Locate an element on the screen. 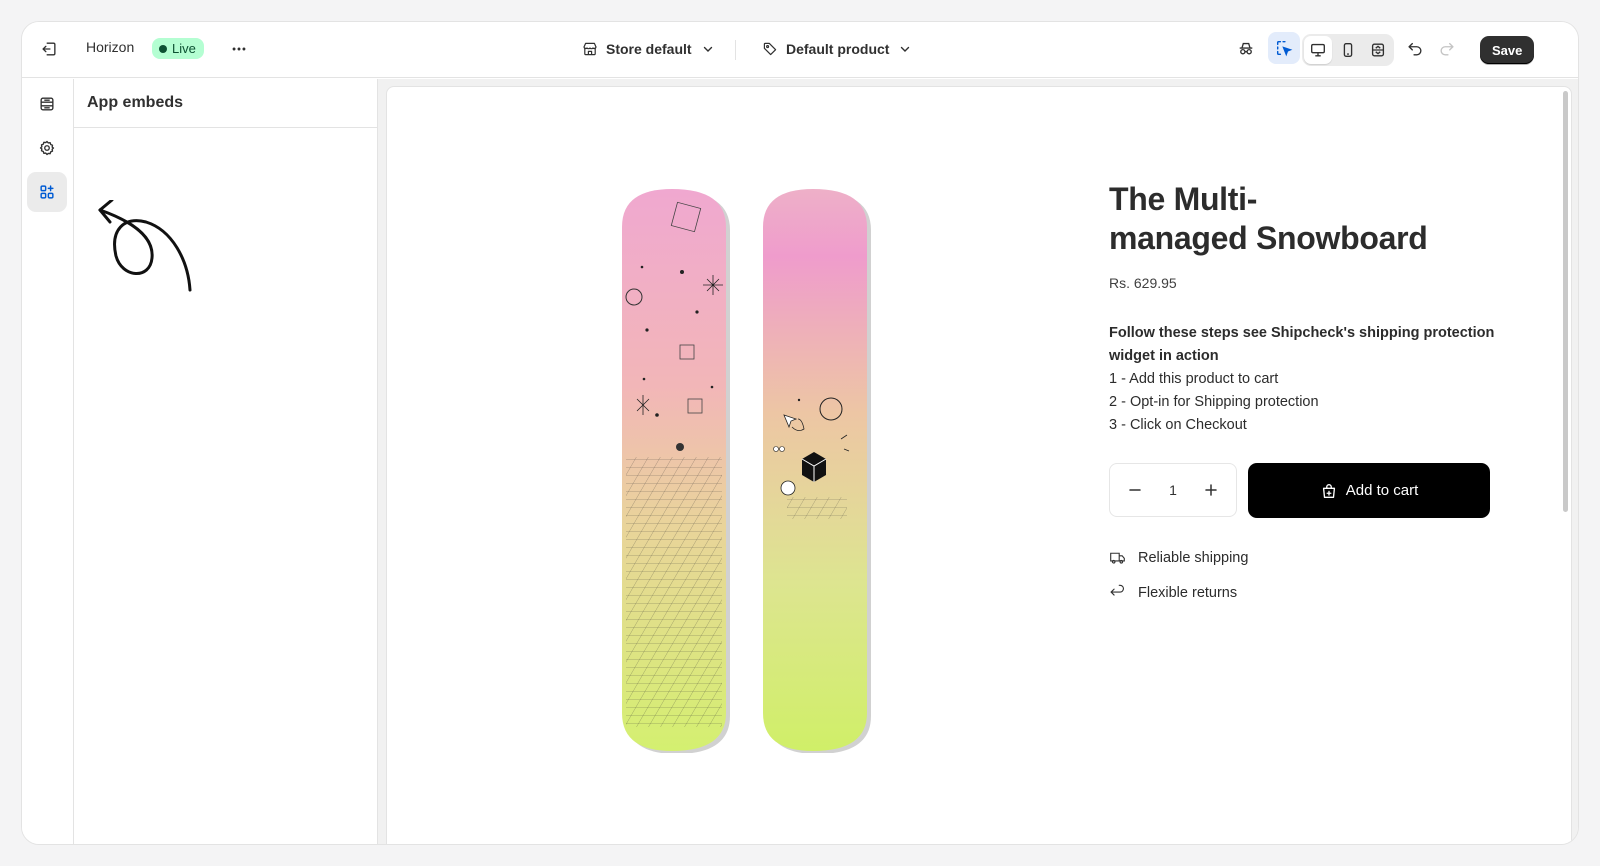 Image resolution: width=1600 pixels, height=866 pixels. app-embeds-button is located at coordinates (47, 192).